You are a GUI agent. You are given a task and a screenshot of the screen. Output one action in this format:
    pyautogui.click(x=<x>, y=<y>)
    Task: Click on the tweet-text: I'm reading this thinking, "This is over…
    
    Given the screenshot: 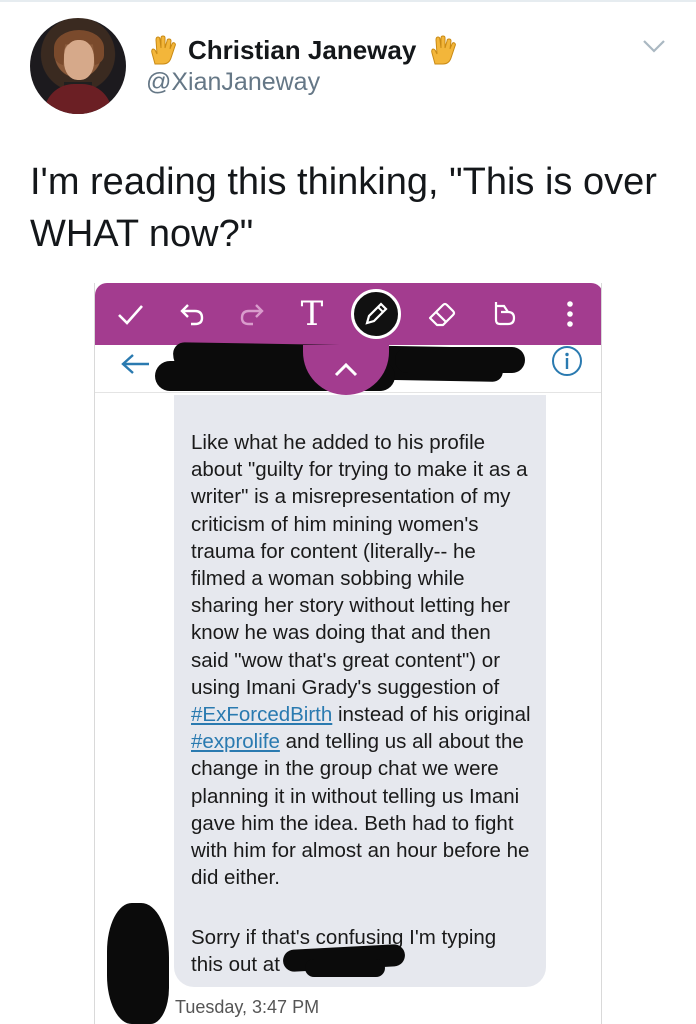 What is the action you would take?
    pyautogui.click(x=343, y=208)
    